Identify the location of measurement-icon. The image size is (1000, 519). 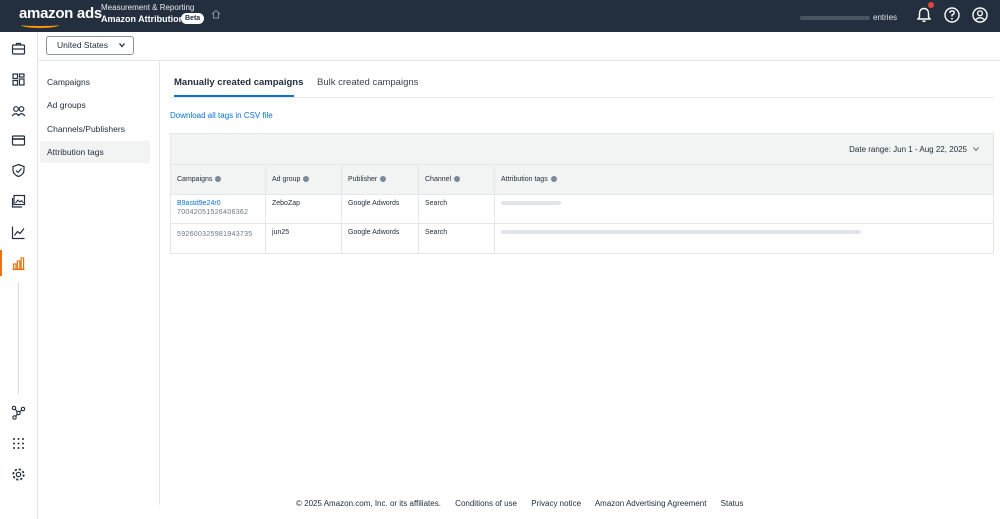
(18, 263).